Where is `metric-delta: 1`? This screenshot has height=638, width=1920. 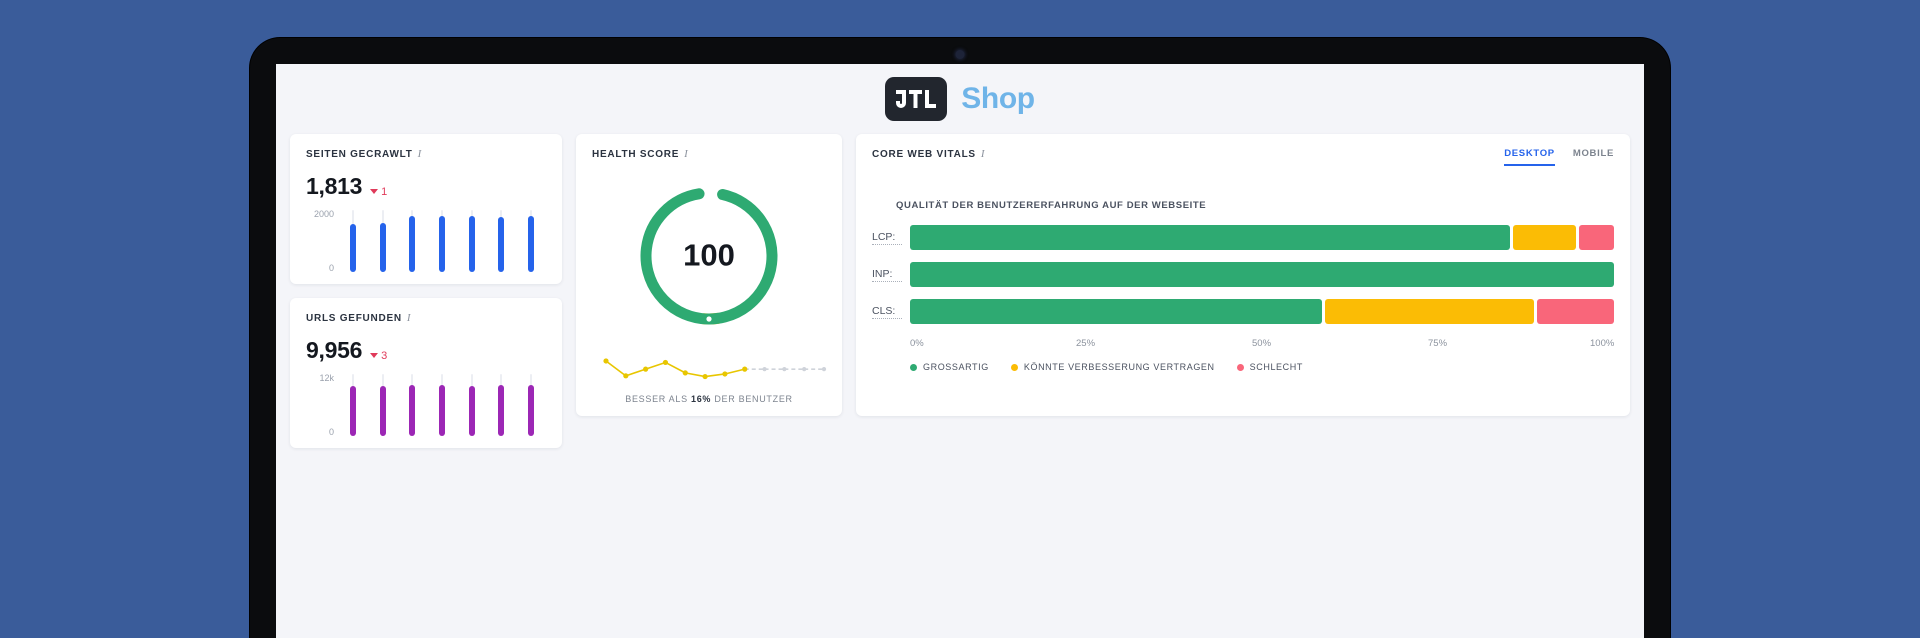 metric-delta: 1 is located at coordinates (378, 192).